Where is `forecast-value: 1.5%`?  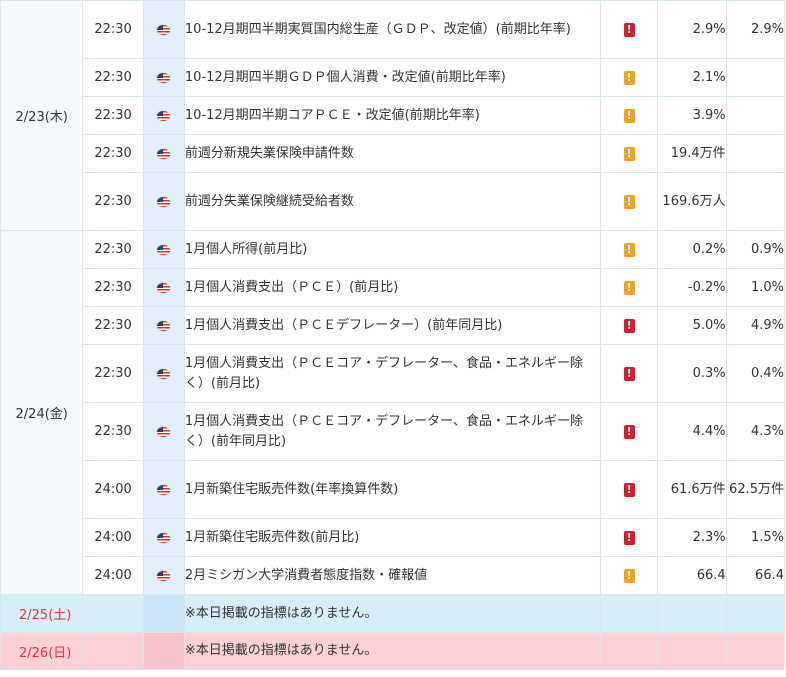 forecast-value: 1.5% is located at coordinates (755, 537).